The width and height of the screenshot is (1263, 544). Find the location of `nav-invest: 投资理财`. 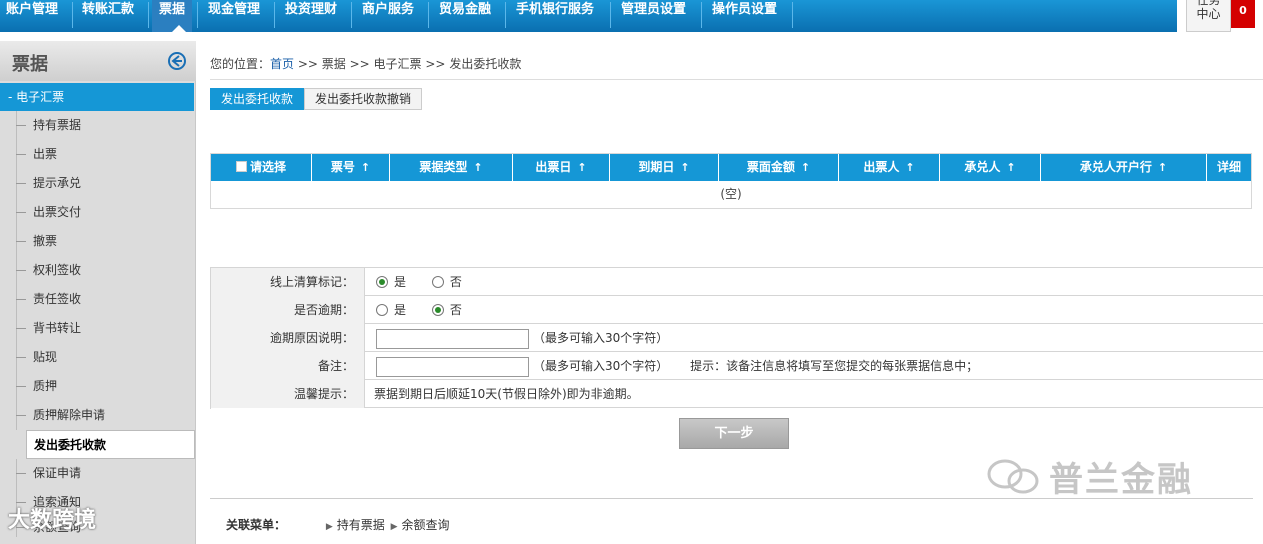

nav-invest: 投资理财 is located at coordinates (311, 16).